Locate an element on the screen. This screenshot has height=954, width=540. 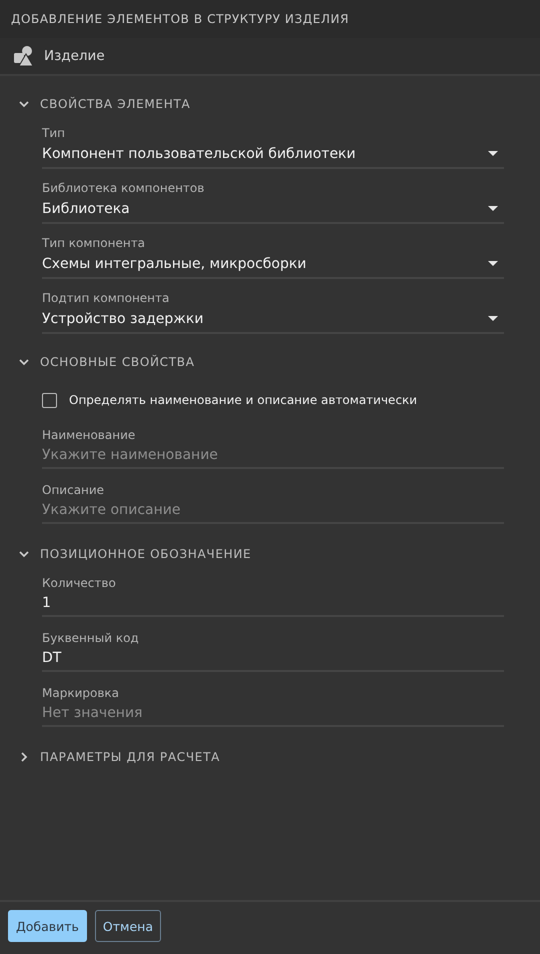
input-field: Укажите описание is located at coordinates (273, 511).